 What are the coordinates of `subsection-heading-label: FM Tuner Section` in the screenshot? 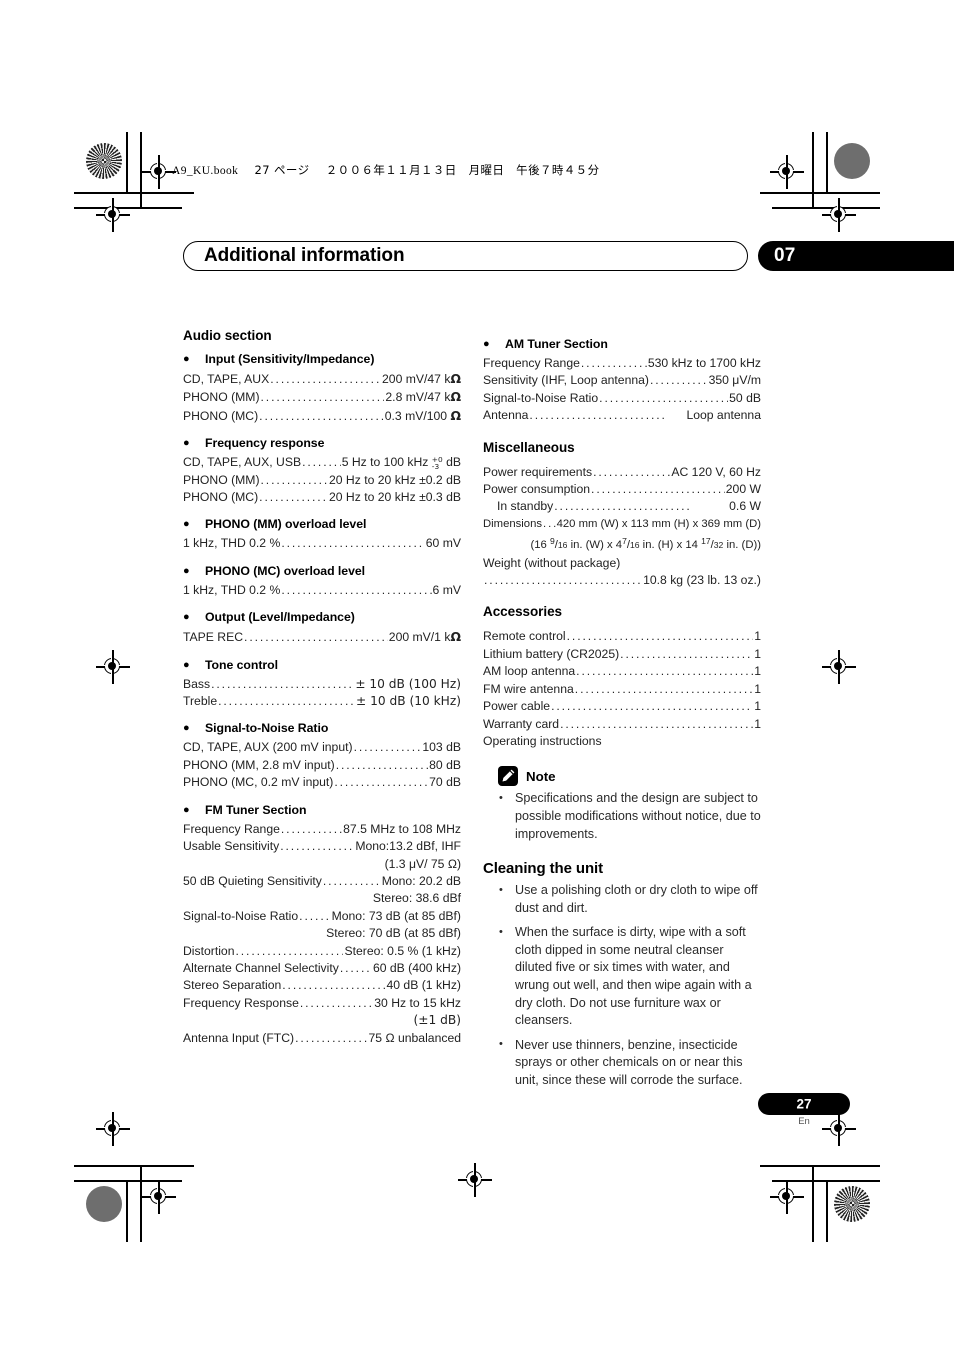 It's located at (256, 809).